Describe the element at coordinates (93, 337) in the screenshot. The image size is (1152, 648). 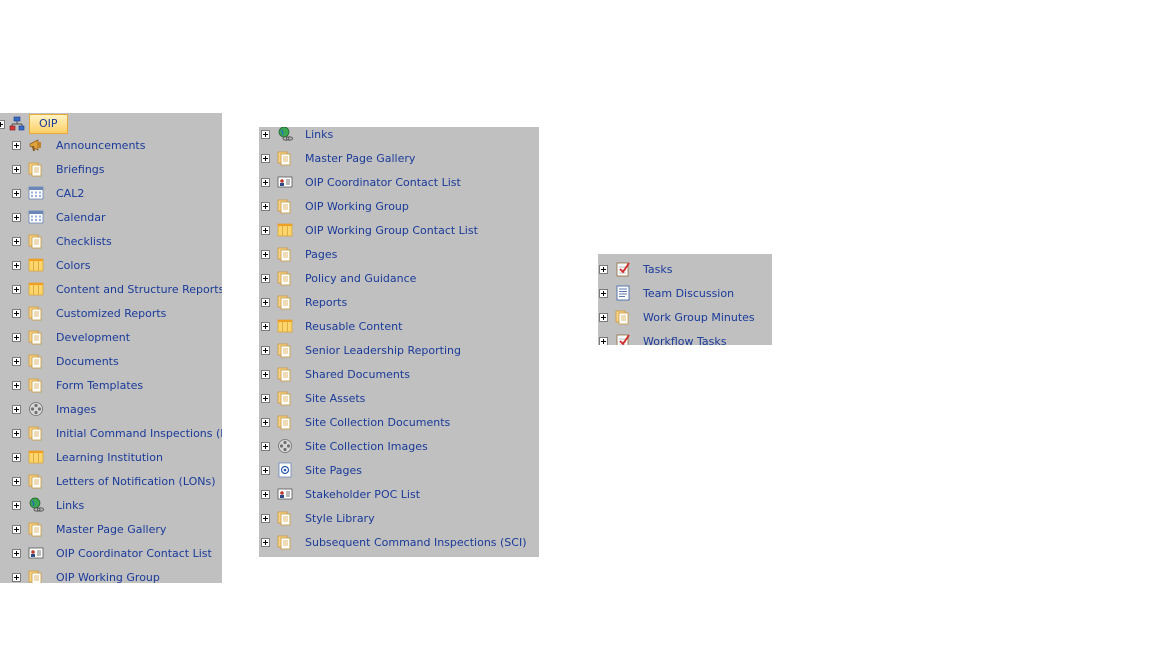
I see `tree-node-label: Development` at that location.